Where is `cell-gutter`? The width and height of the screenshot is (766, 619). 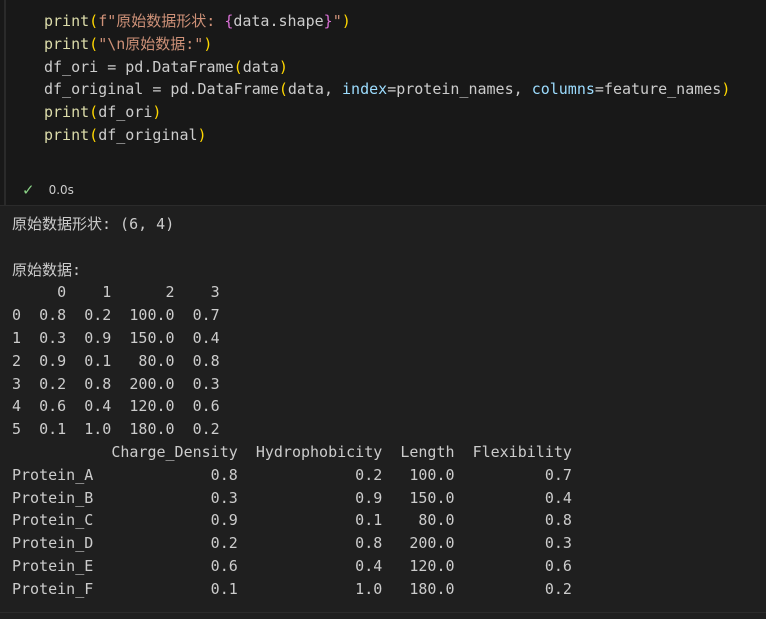
cell-gutter is located at coordinates (5, 102).